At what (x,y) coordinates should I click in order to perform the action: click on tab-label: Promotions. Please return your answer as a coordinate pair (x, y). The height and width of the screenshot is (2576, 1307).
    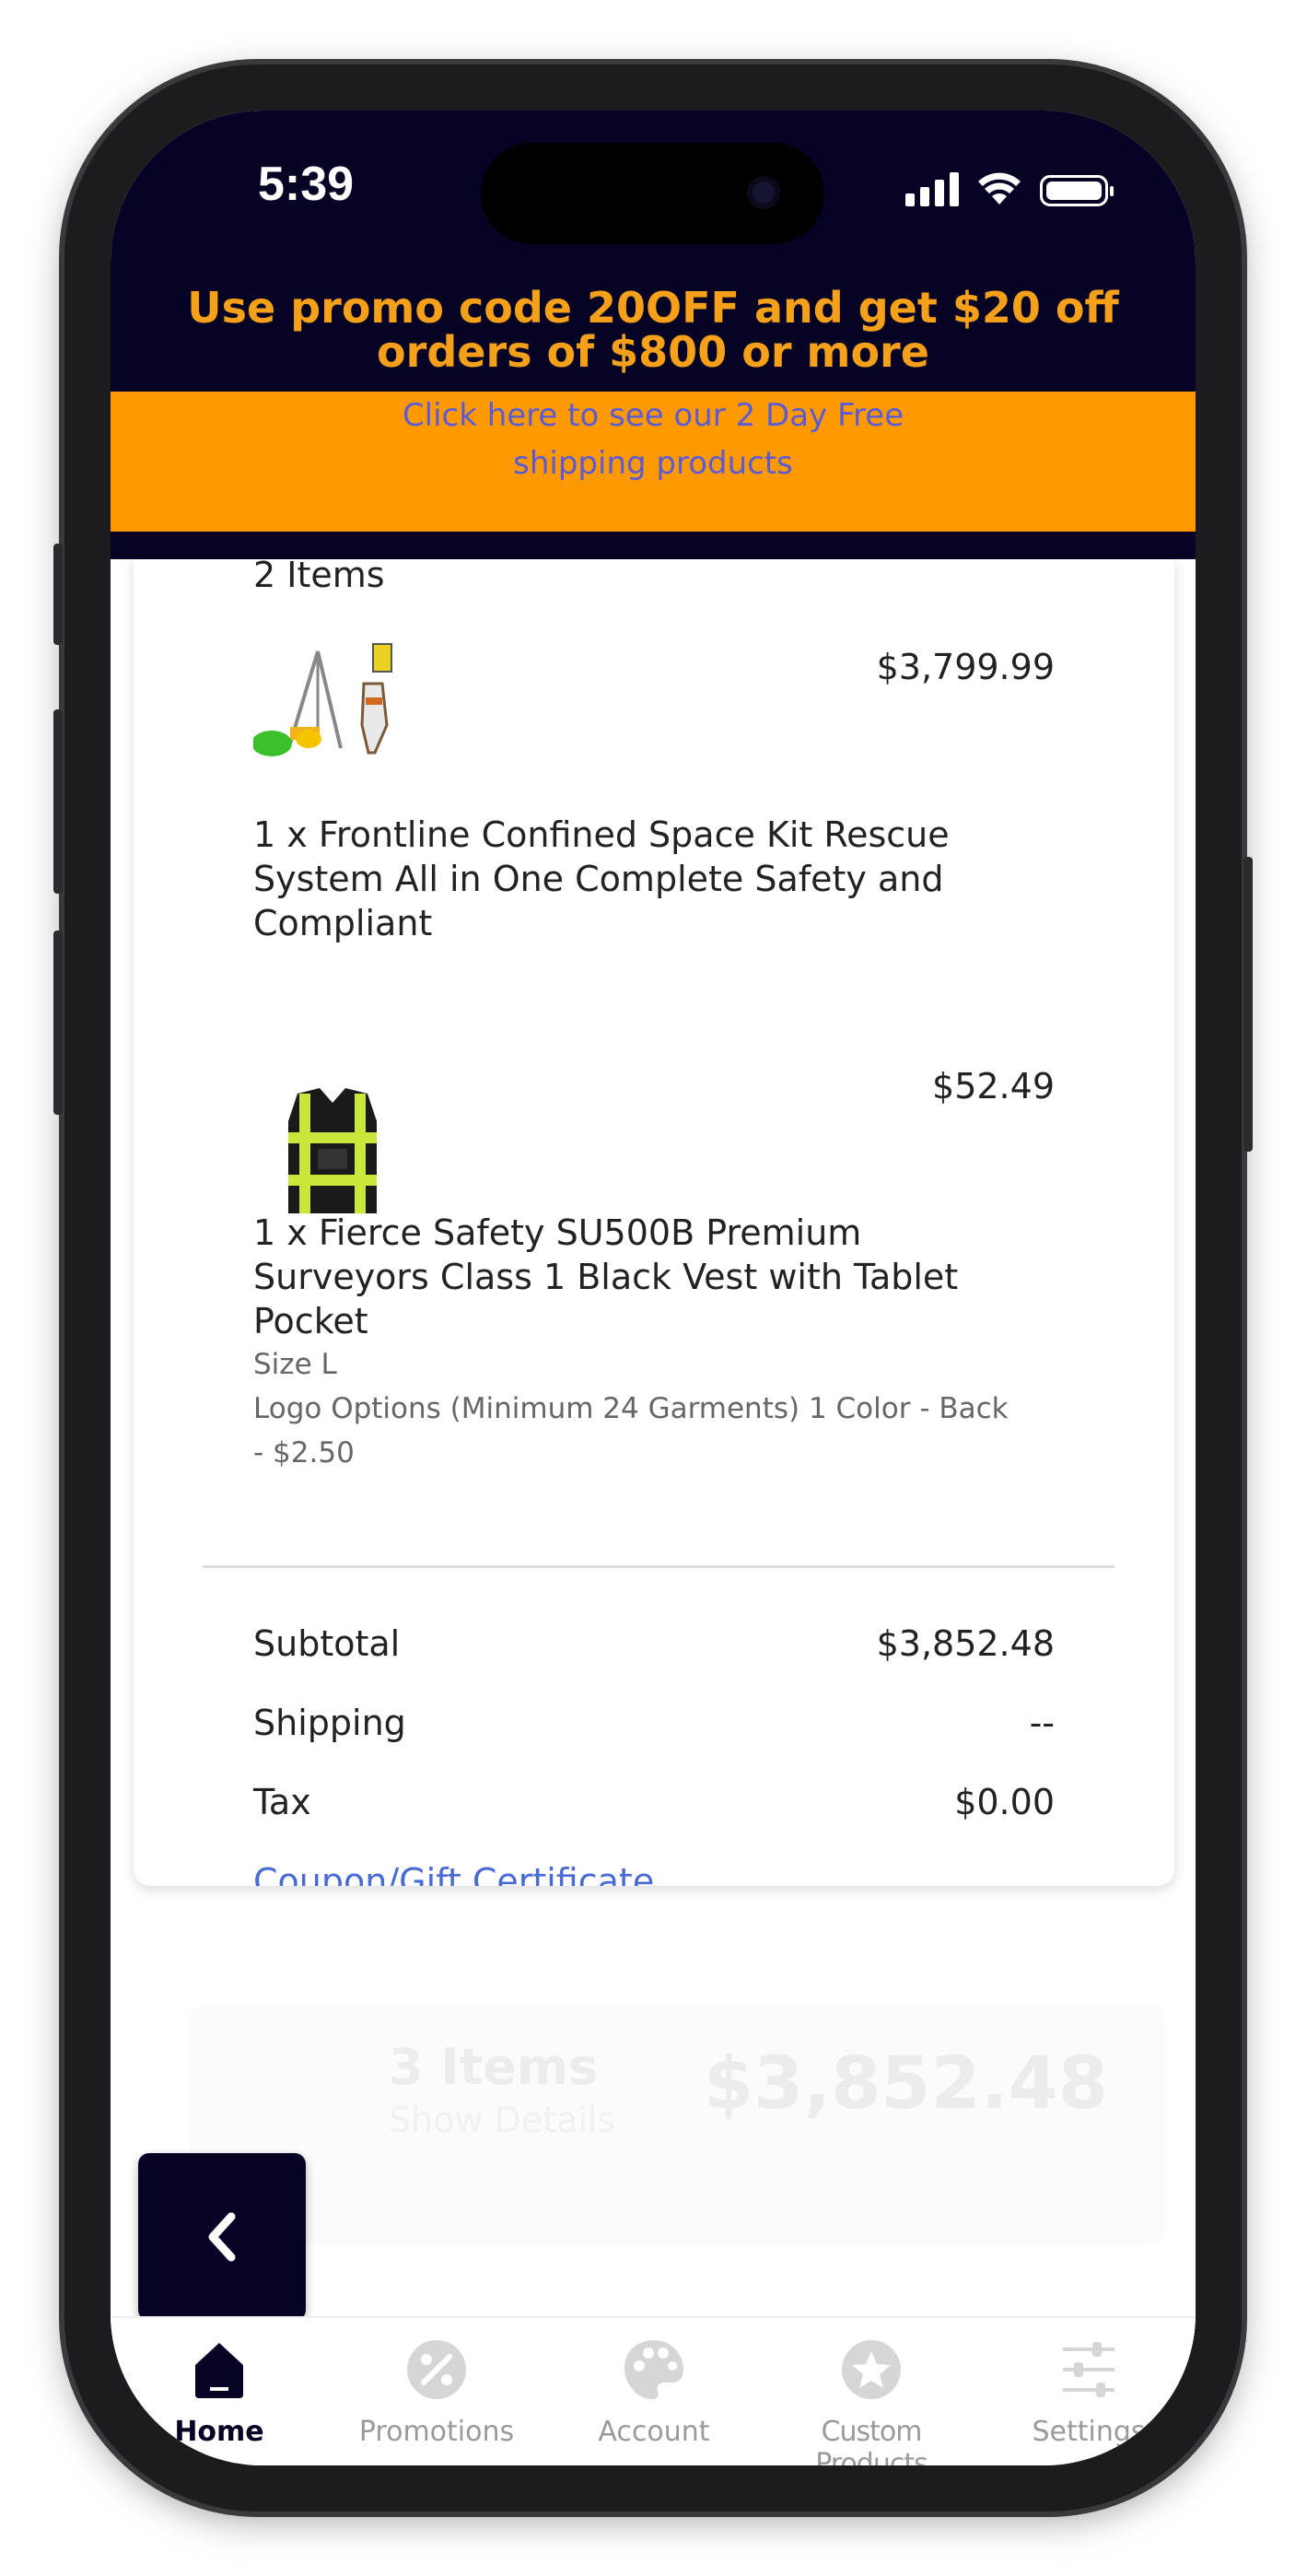
    Looking at the image, I should click on (437, 2432).